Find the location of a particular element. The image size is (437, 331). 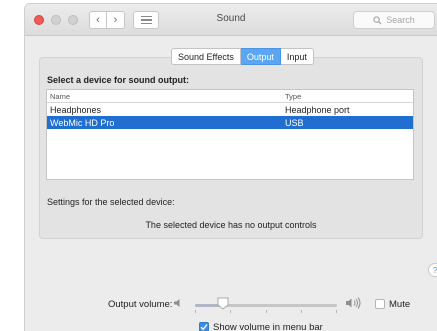

help-button: ? is located at coordinates (432, 270).